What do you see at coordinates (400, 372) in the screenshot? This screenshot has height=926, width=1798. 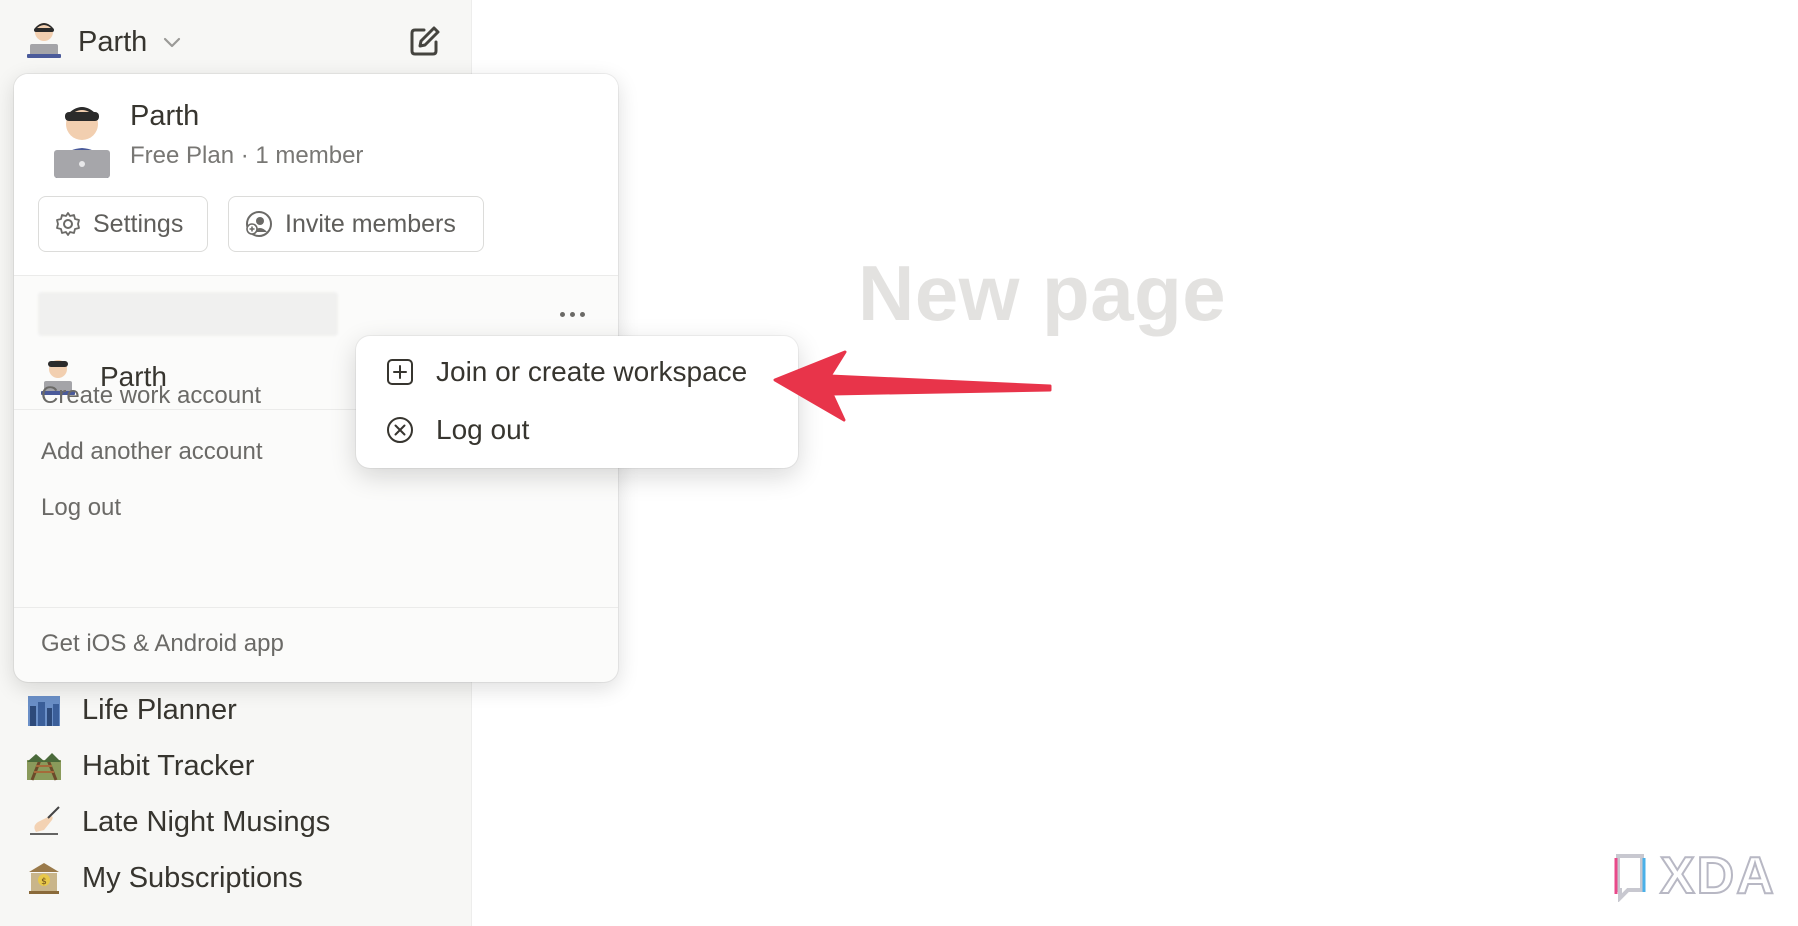 I see `plus-square-icon` at bounding box center [400, 372].